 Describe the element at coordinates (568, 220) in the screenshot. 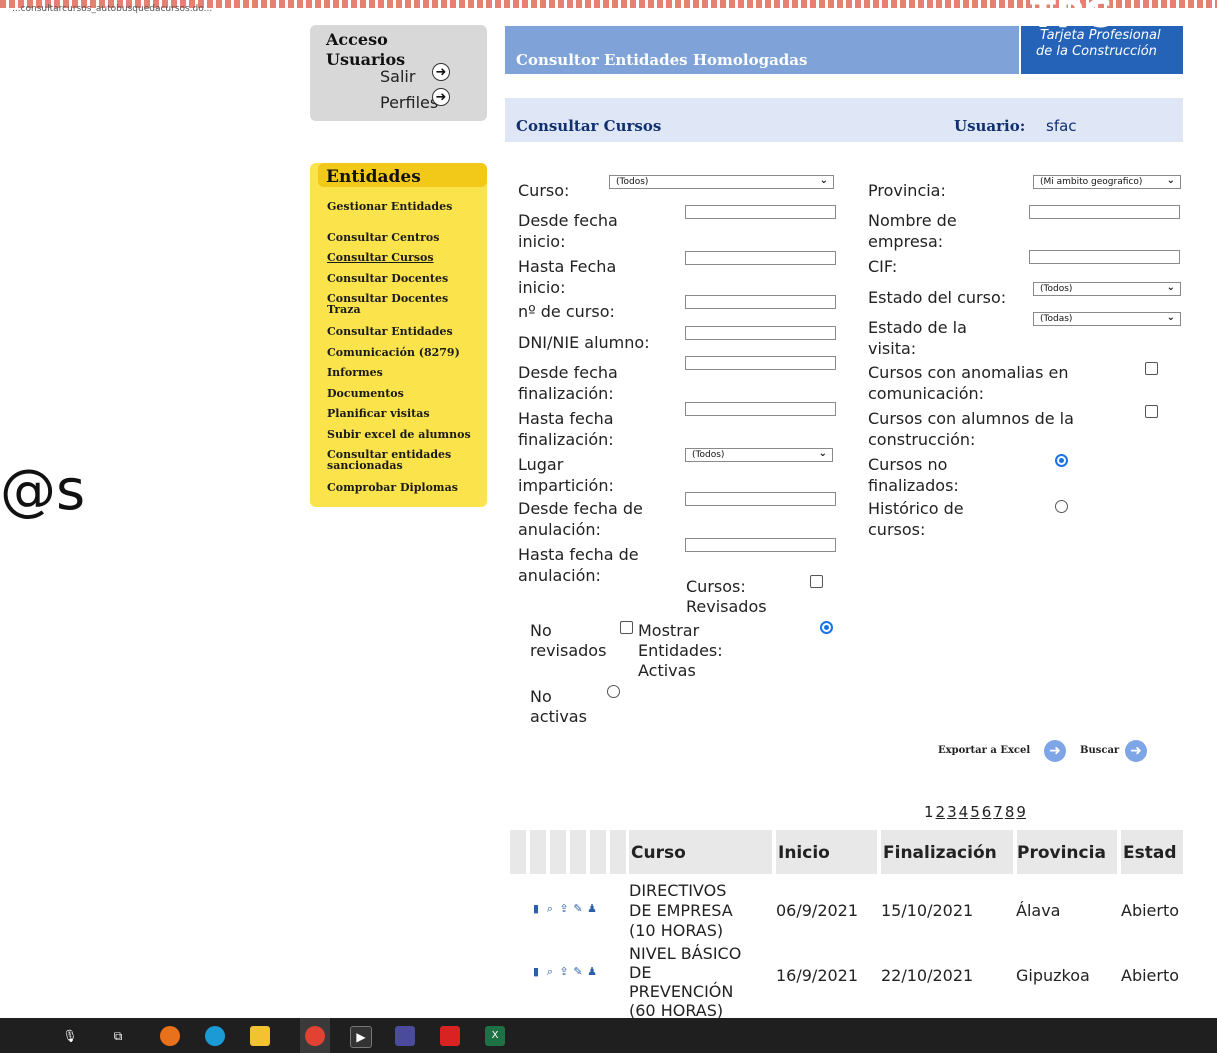

I see `desde-fecha-inicio-label-1: Desde fecha` at that location.